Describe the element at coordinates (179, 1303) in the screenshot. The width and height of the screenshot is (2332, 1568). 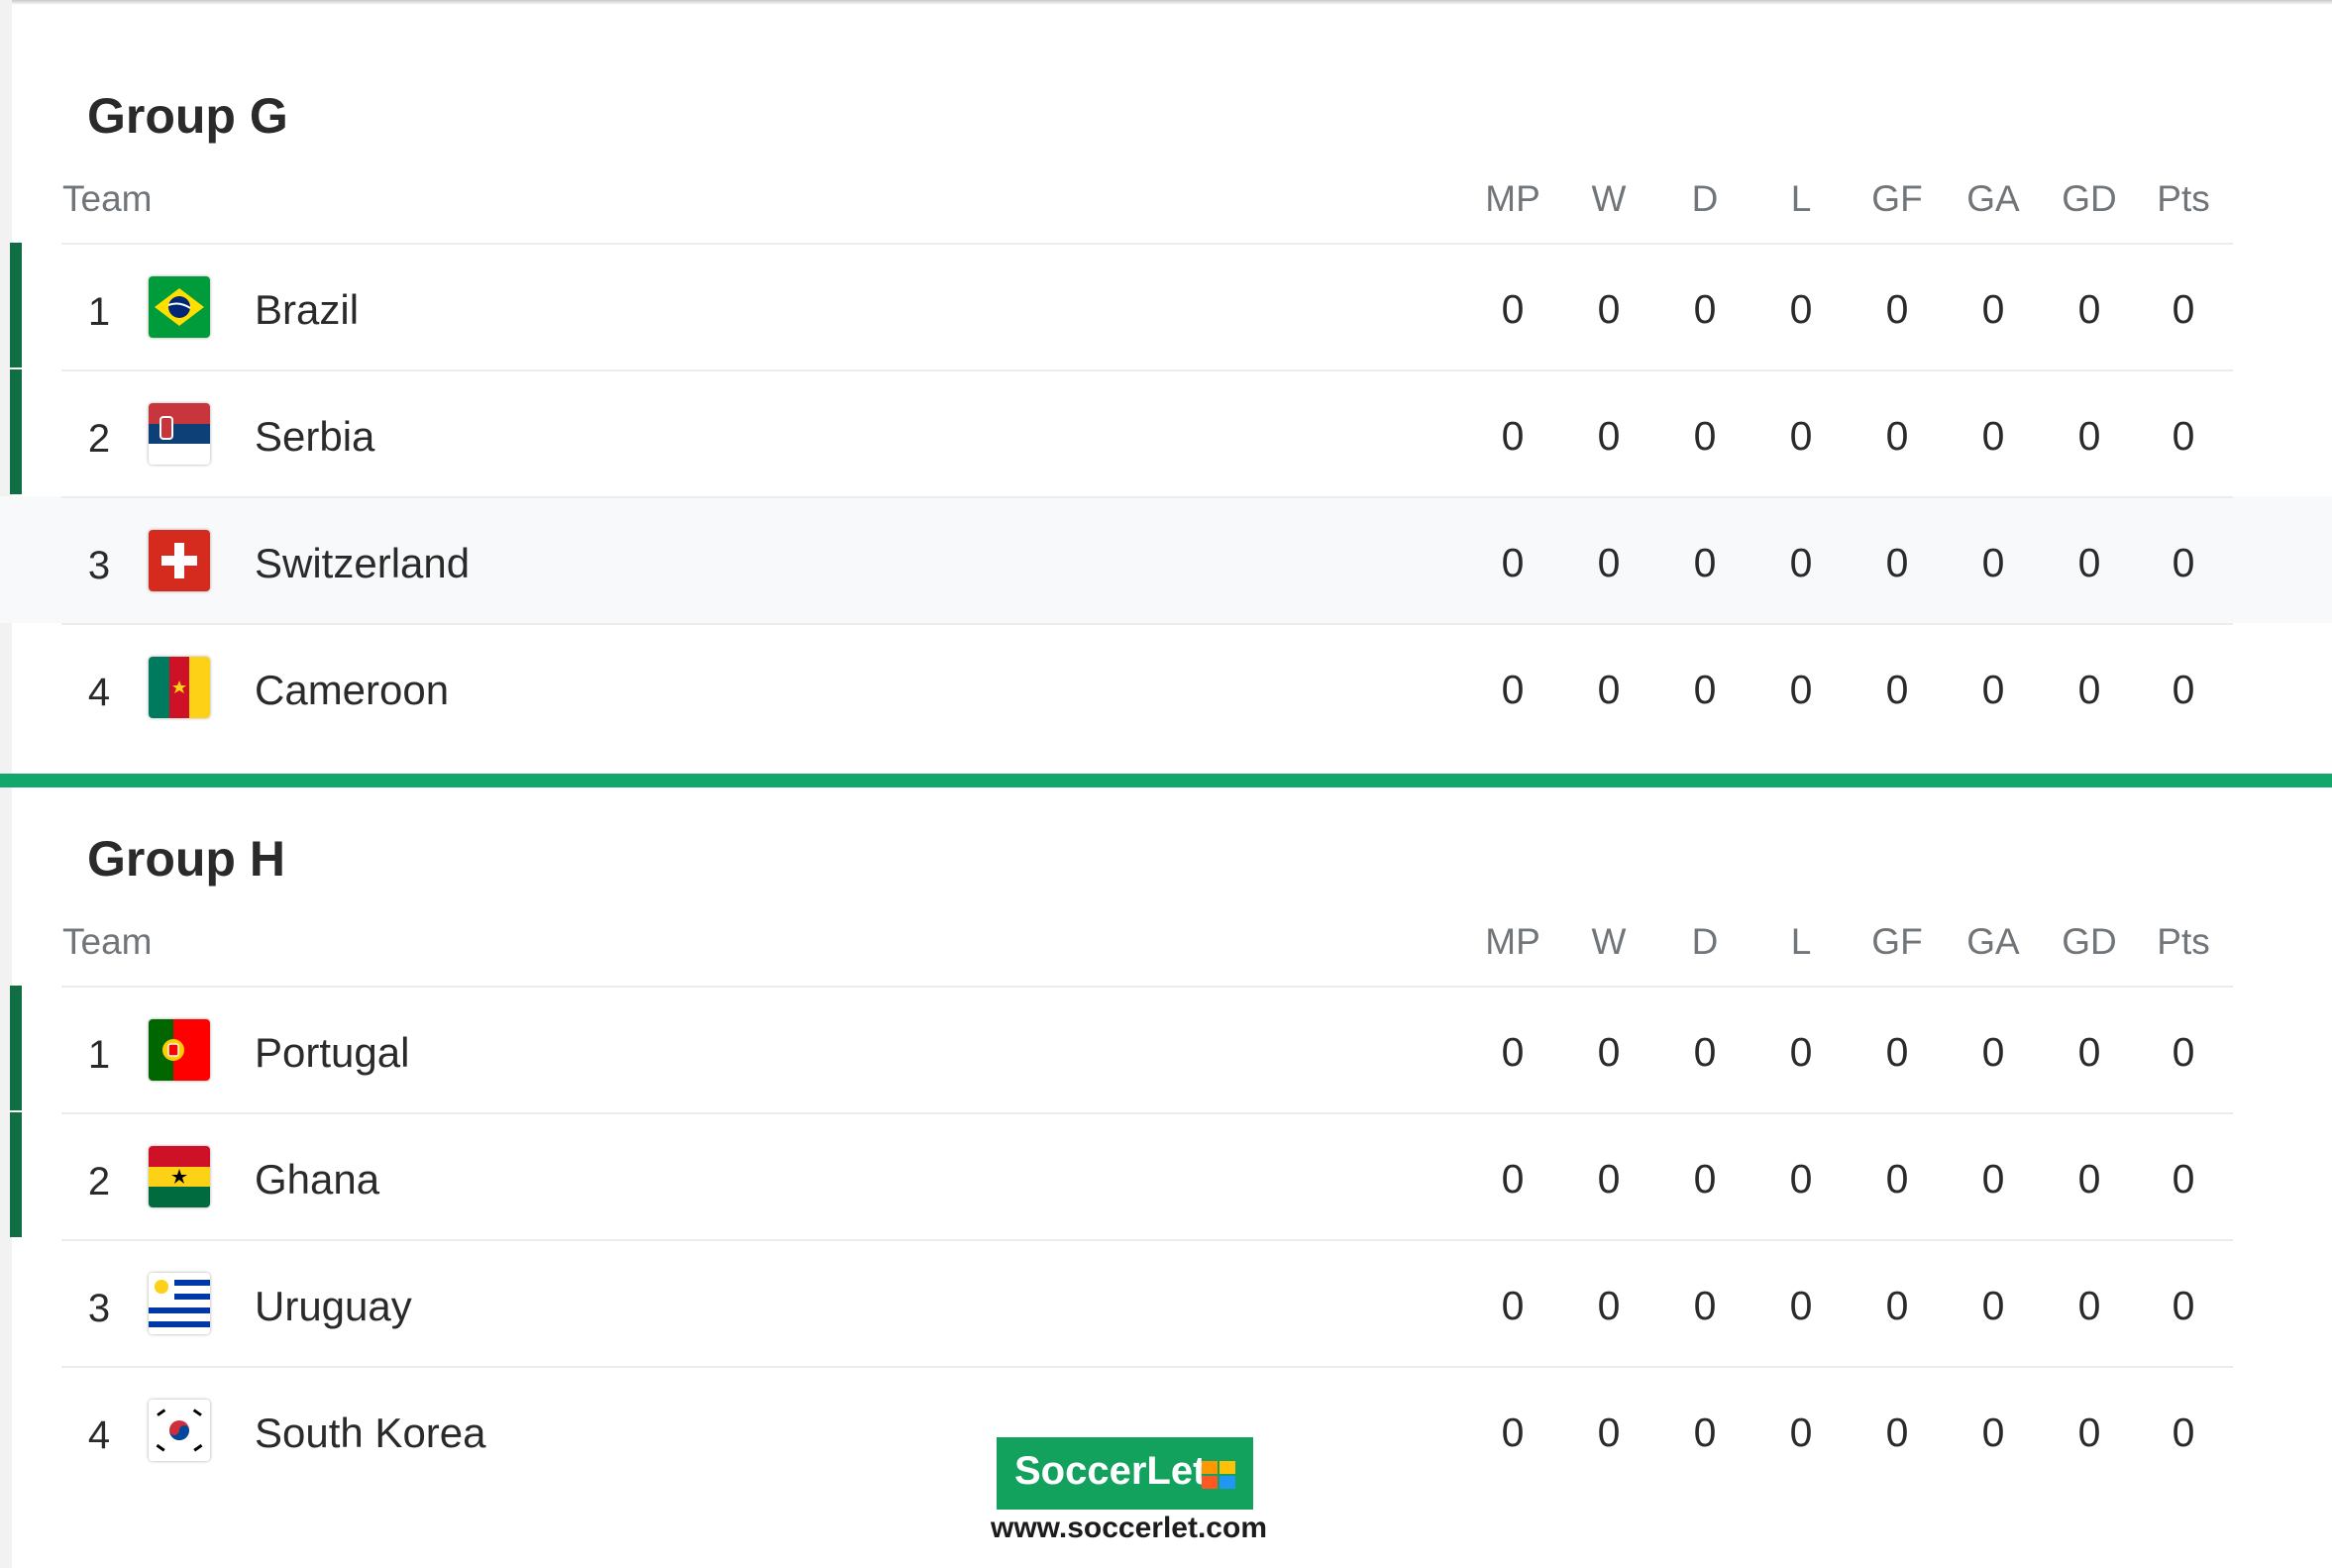
I see `uruguay-flag-icon` at that location.